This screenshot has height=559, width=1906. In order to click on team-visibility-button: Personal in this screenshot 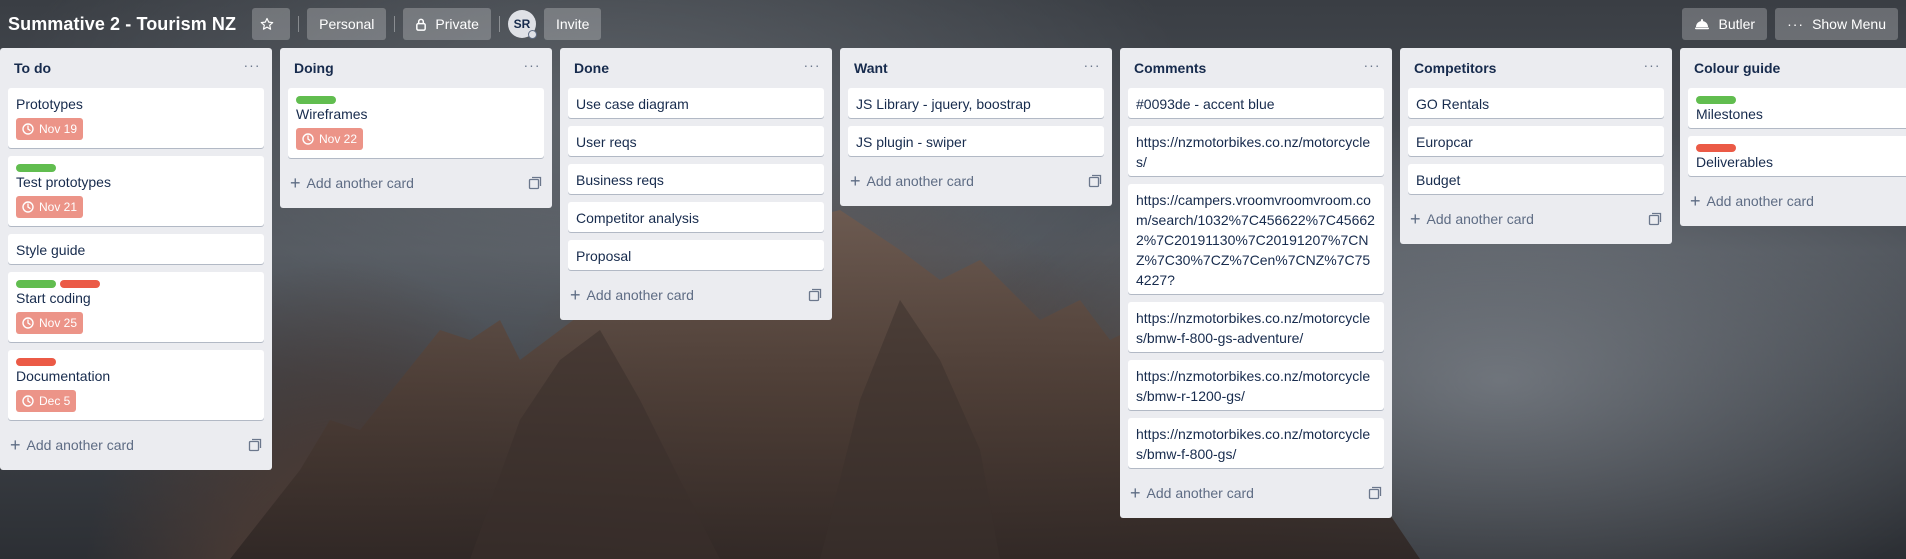, I will do `click(347, 24)`.